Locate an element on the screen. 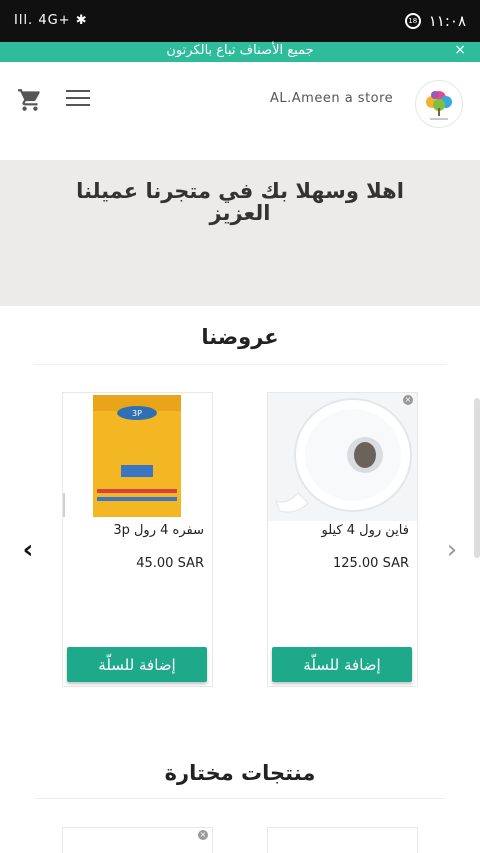 This screenshot has width=480, height=853. chevron-left-icon: ‹ is located at coordinates (28, 550).